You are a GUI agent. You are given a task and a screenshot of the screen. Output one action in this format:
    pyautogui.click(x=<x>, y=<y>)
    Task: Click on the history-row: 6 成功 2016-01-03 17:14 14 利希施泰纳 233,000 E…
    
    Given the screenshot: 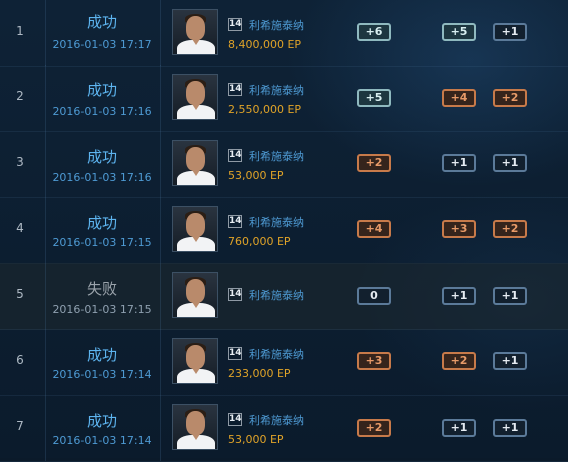 What is the action you would take?
    pyautogui.click(x=284, y=362)
    